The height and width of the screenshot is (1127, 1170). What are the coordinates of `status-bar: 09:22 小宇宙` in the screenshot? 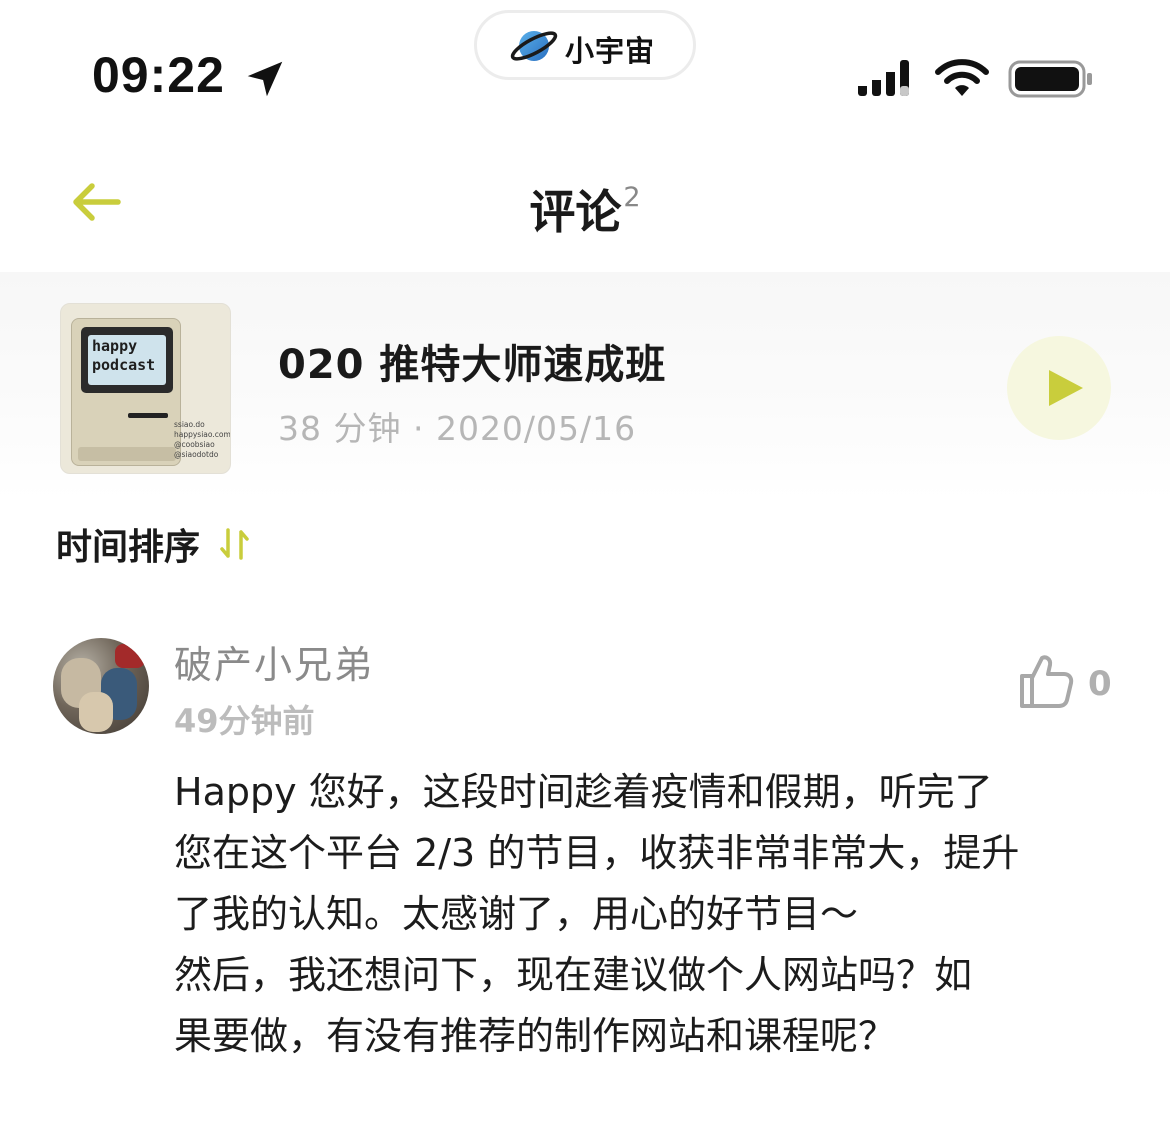 It's located at (585, 65).